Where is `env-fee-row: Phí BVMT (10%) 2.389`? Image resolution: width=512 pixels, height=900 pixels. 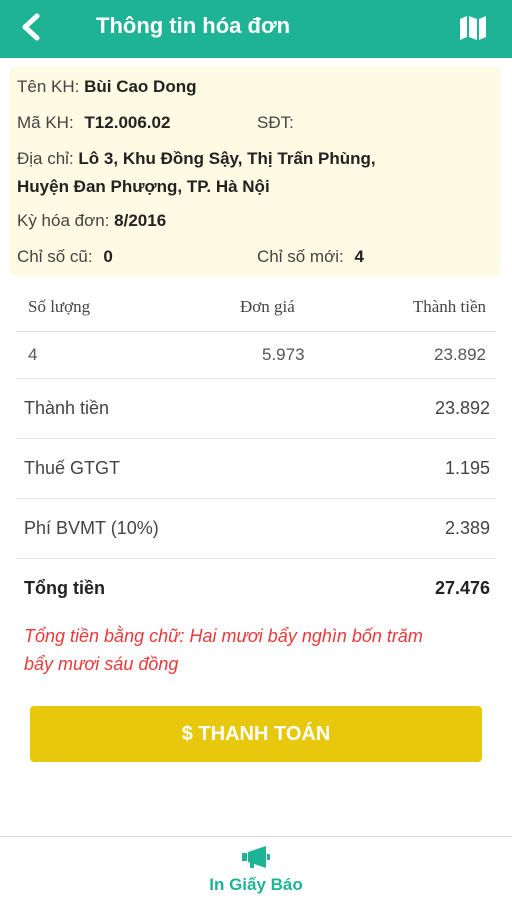 env-fee-row: Phí BVMT (10%) 2.389 is located at coordinates (256, 528).